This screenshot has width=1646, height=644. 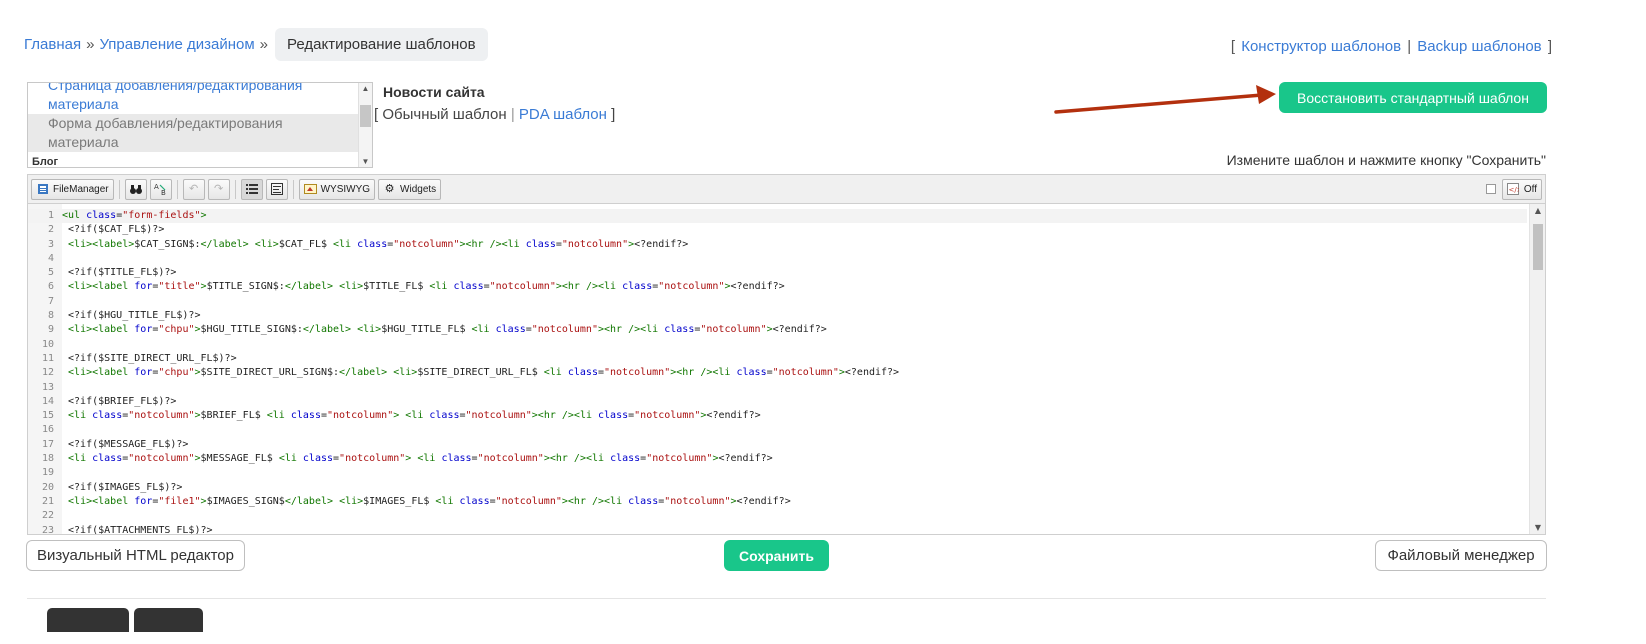 I want to click on code-line: 19, so click(x=777, y=473).